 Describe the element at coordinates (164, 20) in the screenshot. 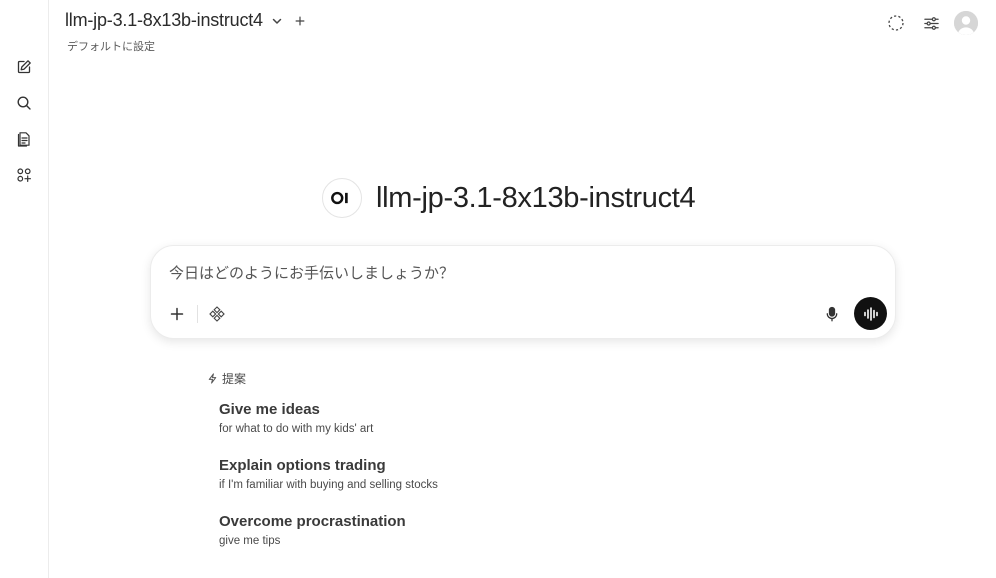

I see `model-name: llm-jp-3.1-8x13b-instruct4` at that location.